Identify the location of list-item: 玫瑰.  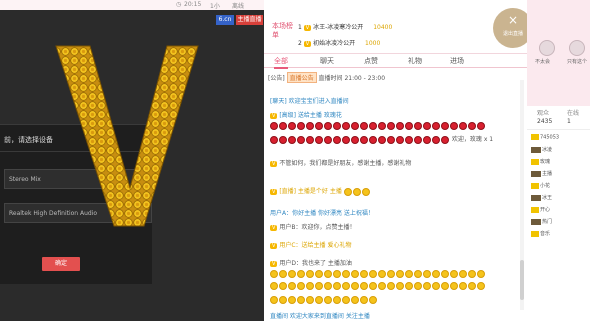
(560, 162).